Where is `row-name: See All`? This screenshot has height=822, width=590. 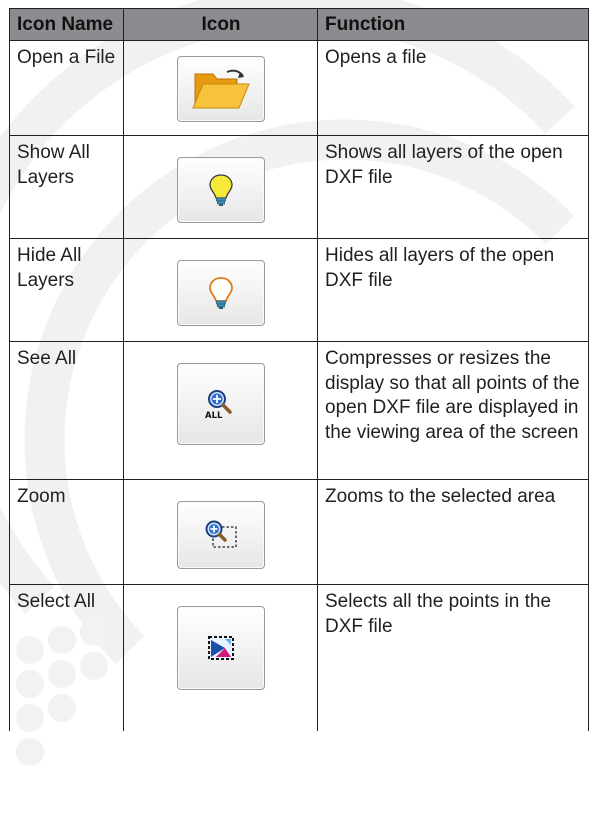
row-name: See All is located at coordinates (66, 410).